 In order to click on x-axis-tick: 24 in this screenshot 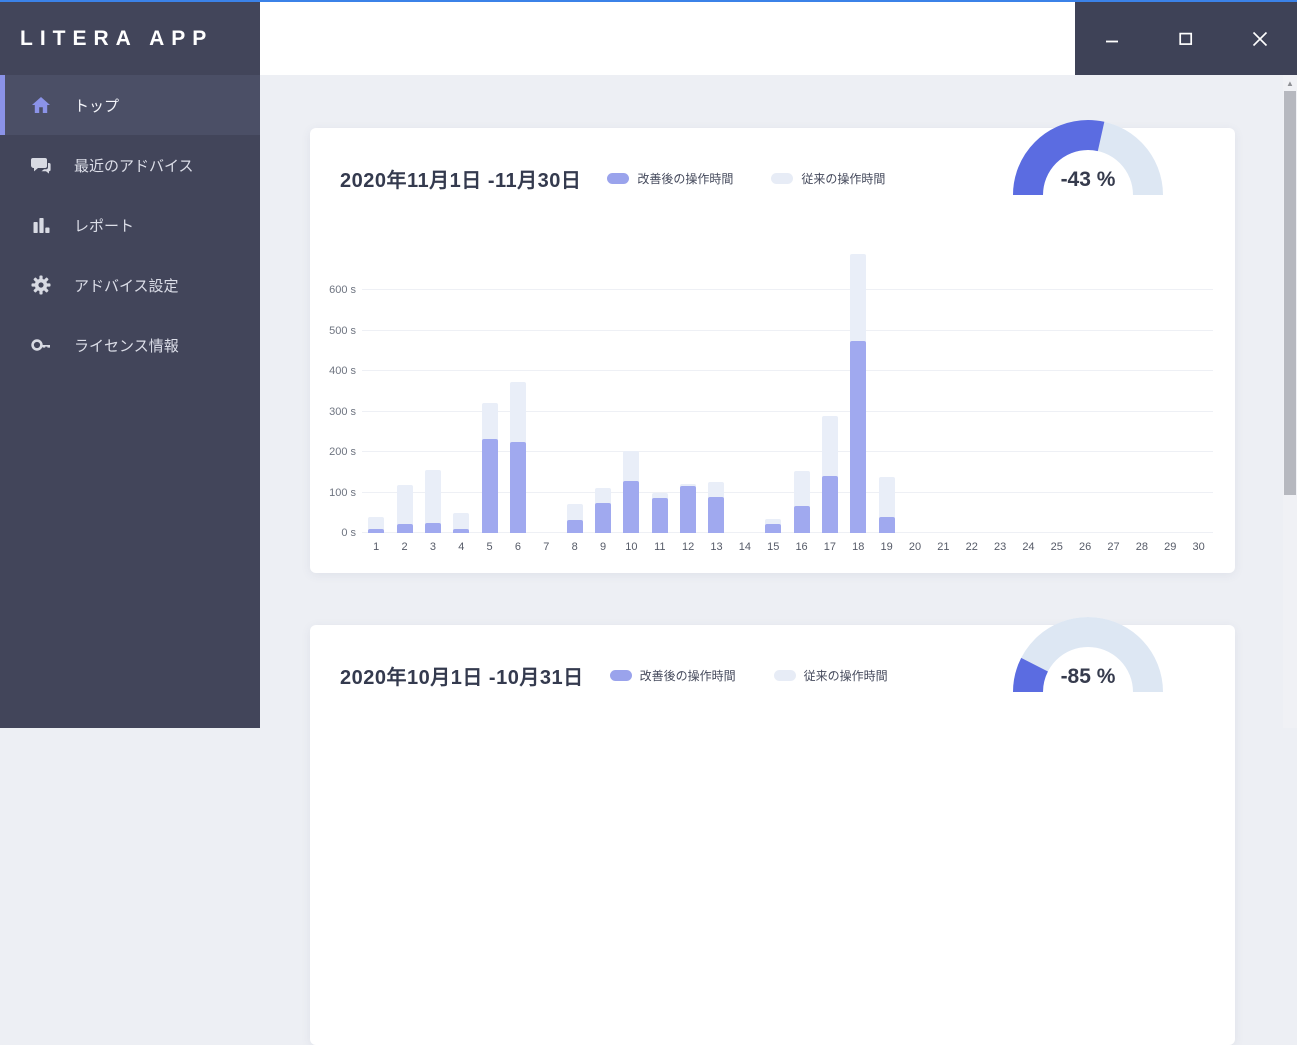, I will do `click(1028, 547)`.